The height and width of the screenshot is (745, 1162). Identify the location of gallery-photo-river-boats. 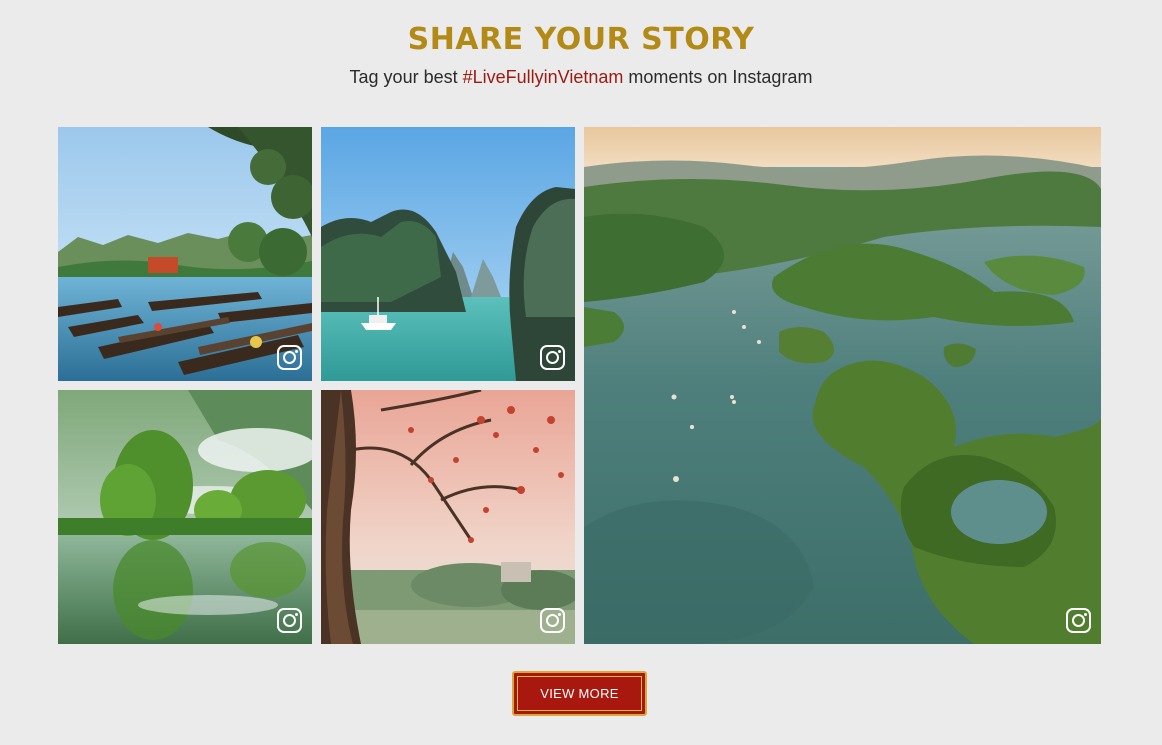
(185, 254).